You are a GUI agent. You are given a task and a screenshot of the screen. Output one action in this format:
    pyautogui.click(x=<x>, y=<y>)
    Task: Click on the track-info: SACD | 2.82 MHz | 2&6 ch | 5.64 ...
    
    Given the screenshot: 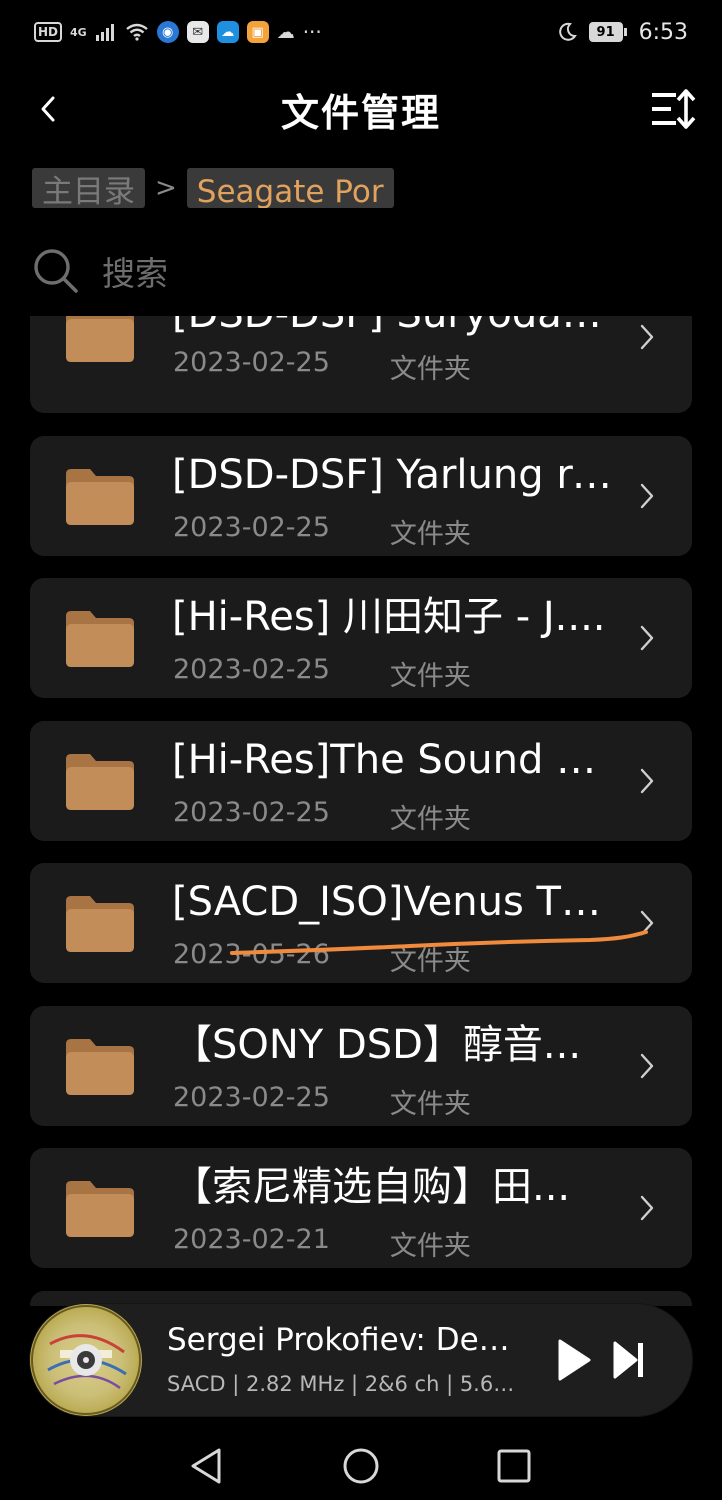 What is the action you would take?
    pyautogui.click(x=347, y=1384)
    